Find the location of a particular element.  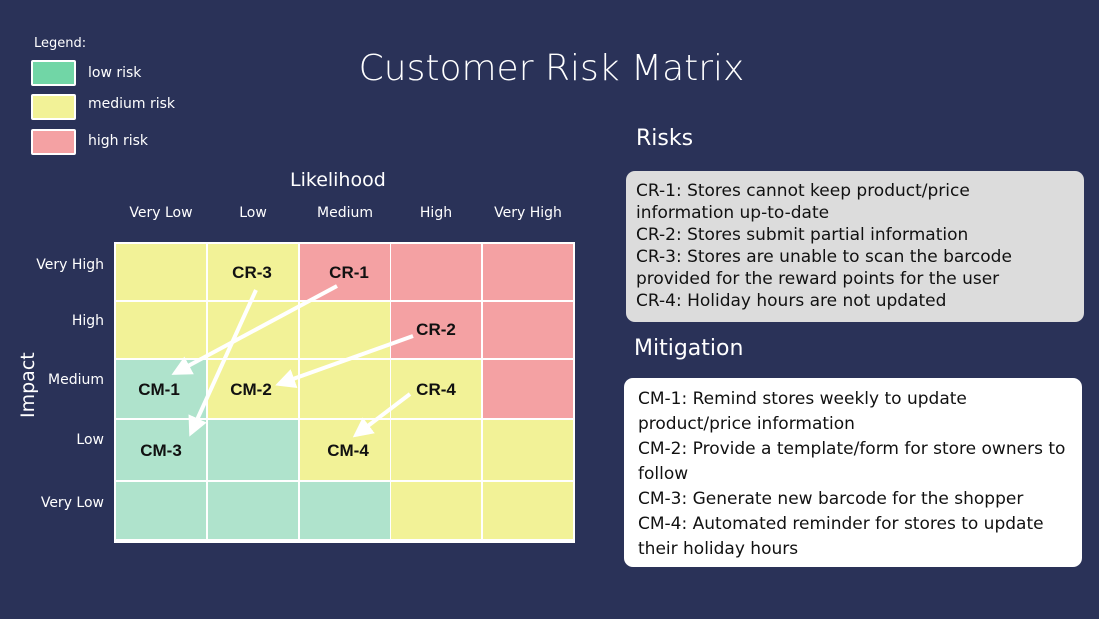

mitigation-line: follow is located at coordinates (663, 474).